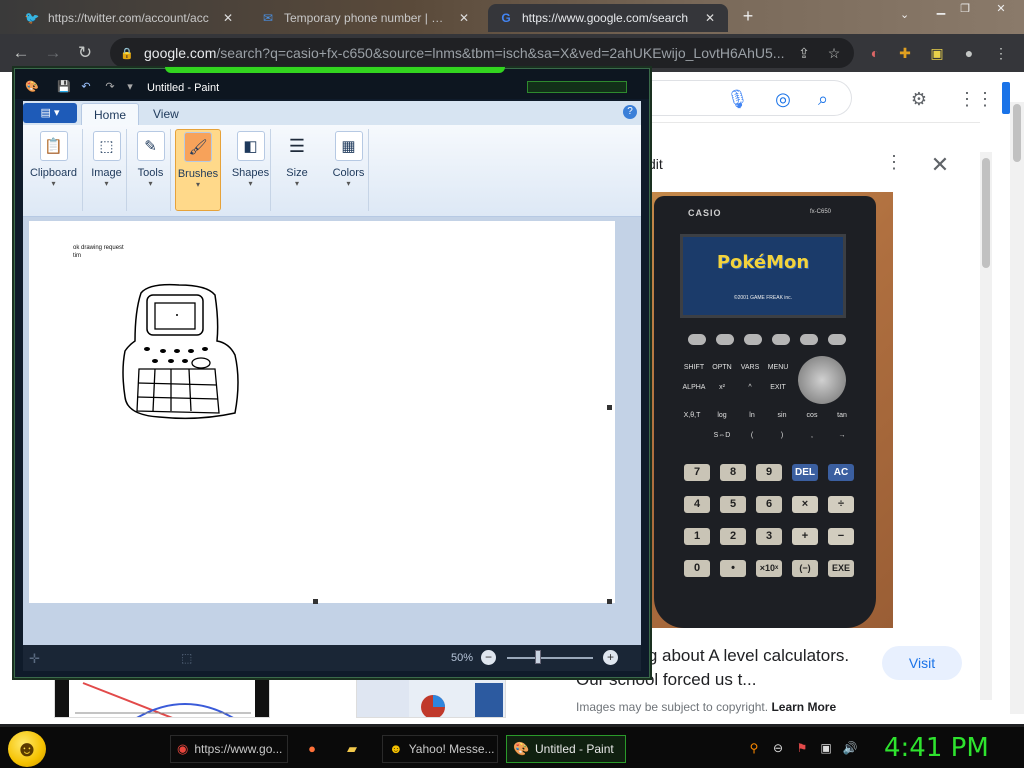  What do you see at coordinates (550, 658) in the screenshot?
I see `zoom-slider` at bounding box center [550, 658].